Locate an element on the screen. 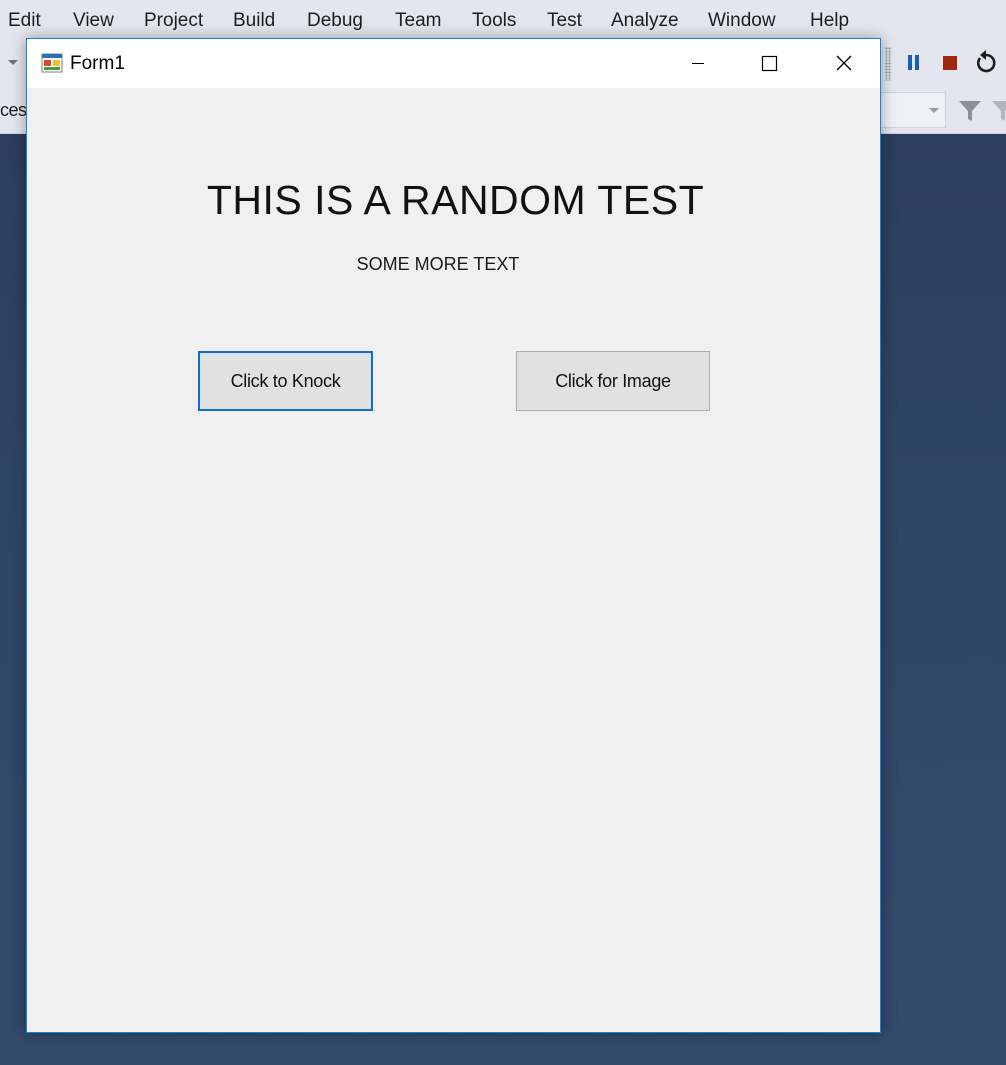  main-heading-label: THIS IS A RANDOM TEST is located at coordinates (455, 200).